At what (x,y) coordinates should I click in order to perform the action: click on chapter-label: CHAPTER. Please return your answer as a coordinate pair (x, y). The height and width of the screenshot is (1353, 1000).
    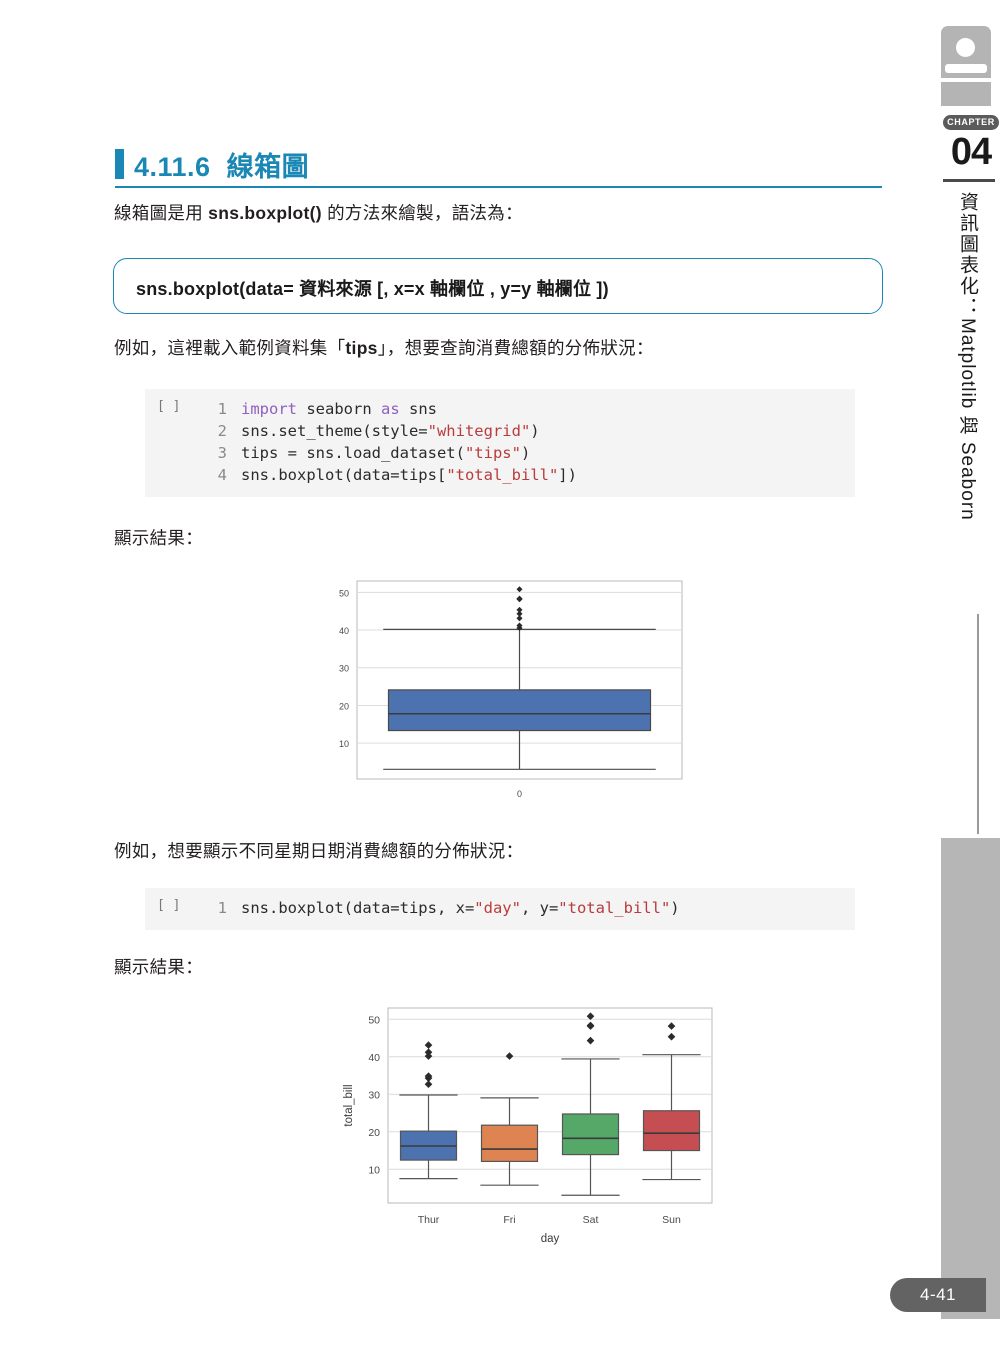
    Looking at the image, I should click on (971, 122).